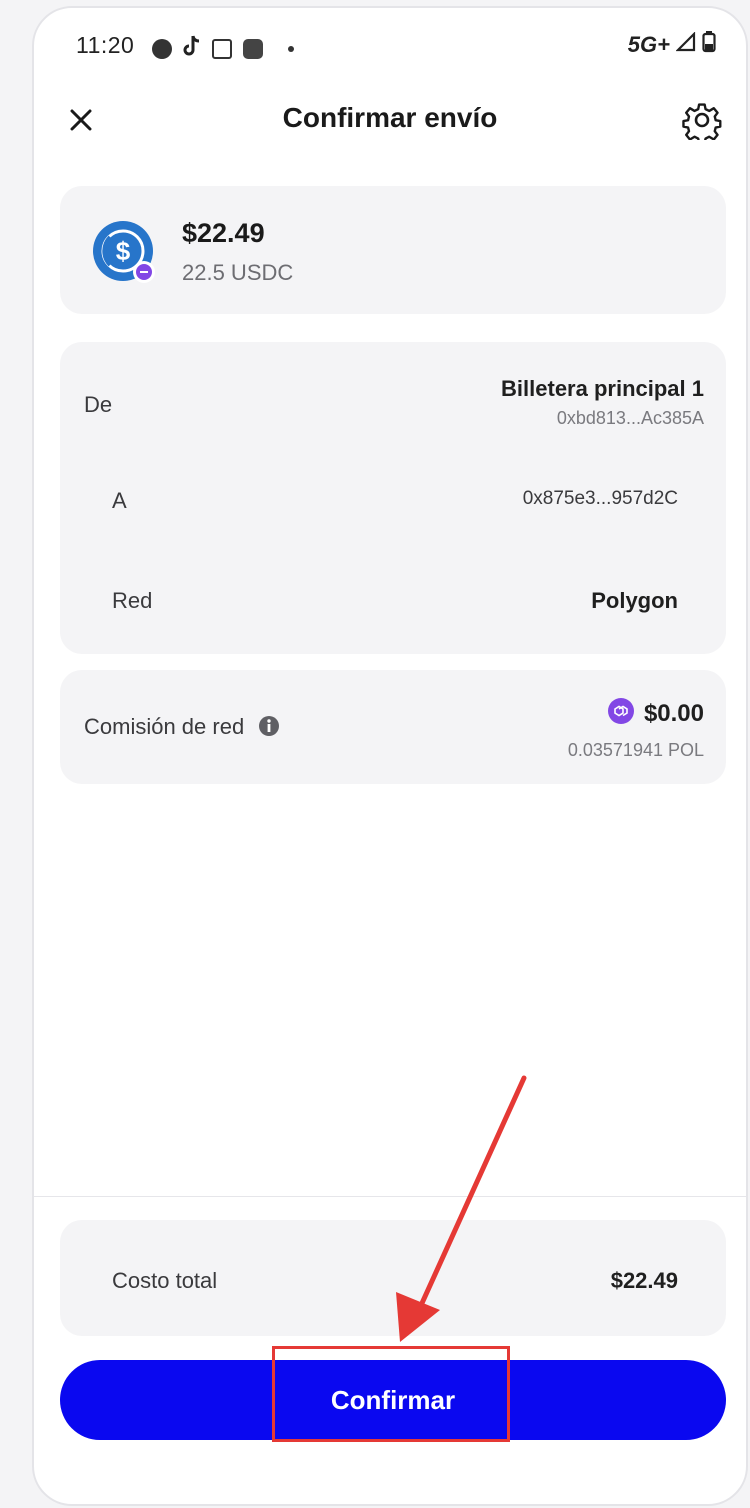 This screenshot has width=750, height=1508. What do you see at coordinates (105, 45) in the screenshot?
I see `status-time: 11:20` at bounding box center [105, 45].